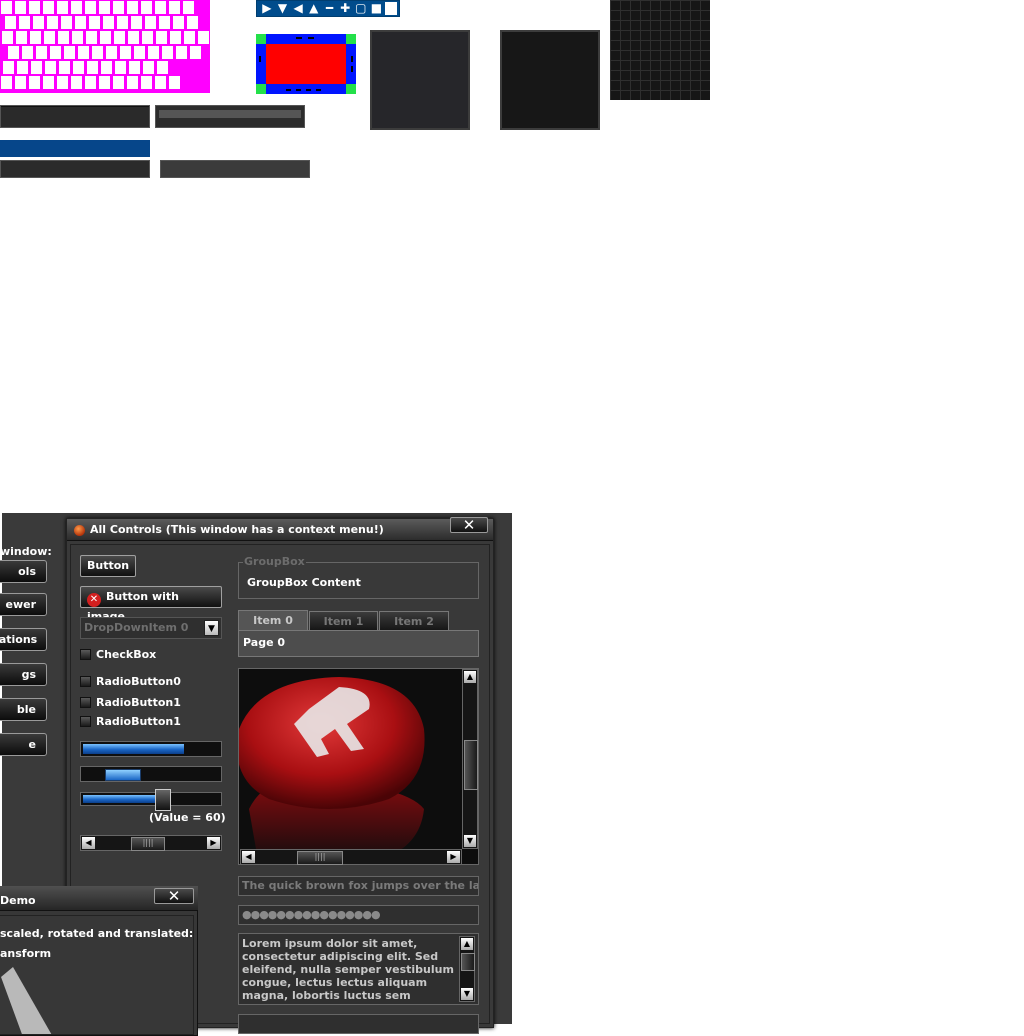 This screenshot has height=1036, width=1024. What do you see at coordinates (85, 654) in the screenshot?
I see `checkbox` at bounding box center [85, 654].